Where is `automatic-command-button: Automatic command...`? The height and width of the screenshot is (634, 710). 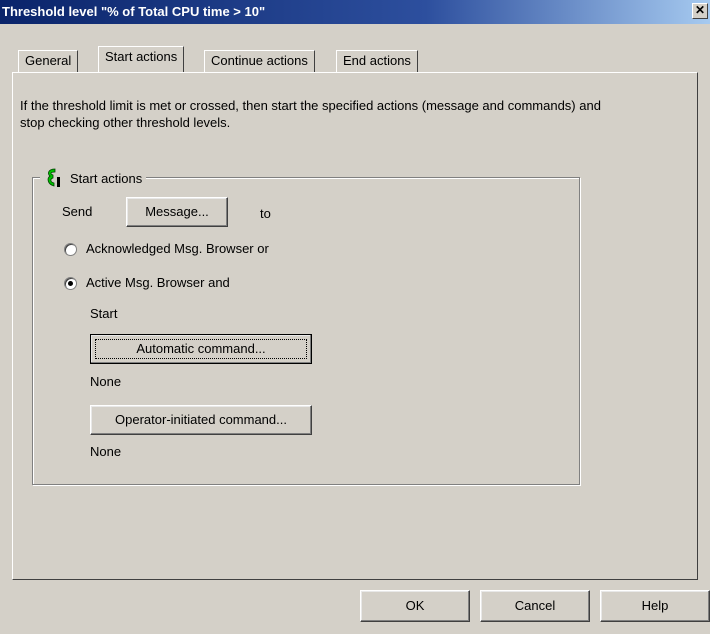 automatic-command-button: Automatic command... is located at coordinates (201, 349).